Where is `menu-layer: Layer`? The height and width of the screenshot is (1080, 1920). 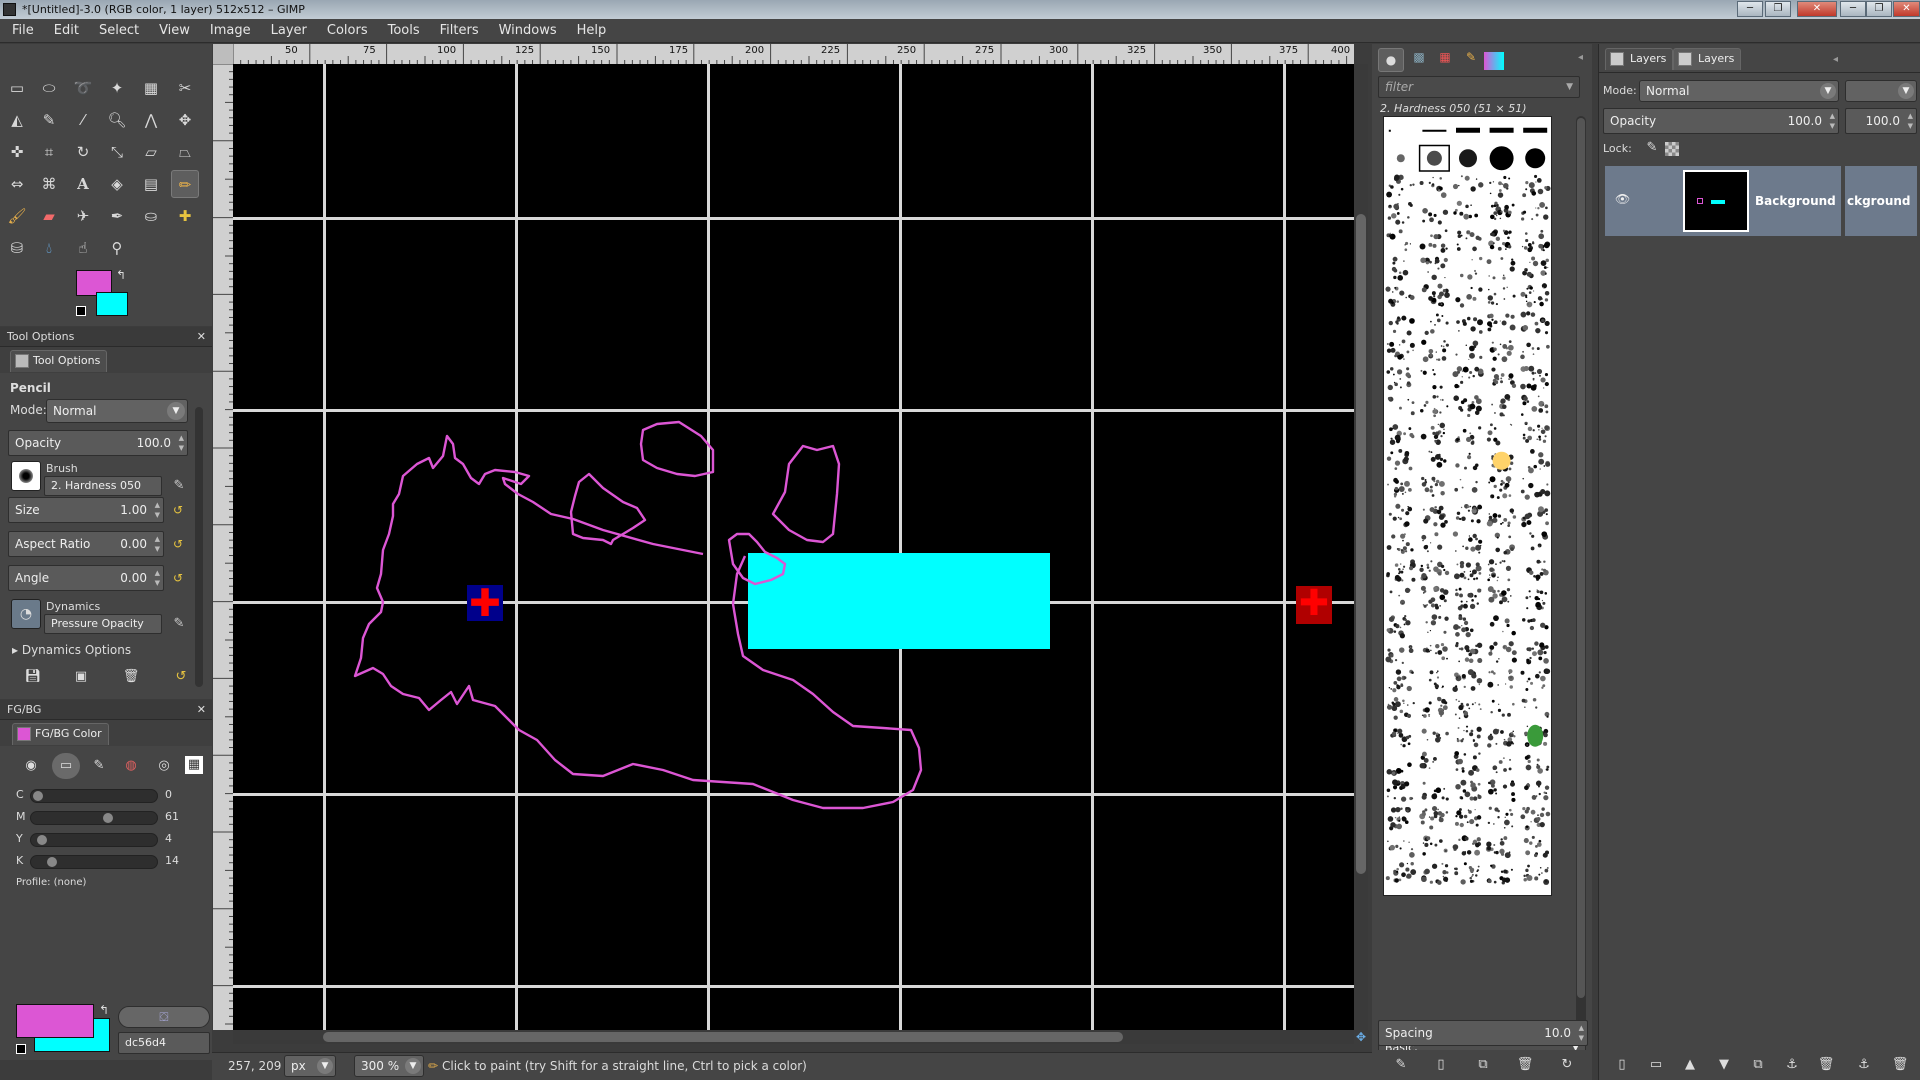 menu-layer: Layer is located at coordinates (289, 31).